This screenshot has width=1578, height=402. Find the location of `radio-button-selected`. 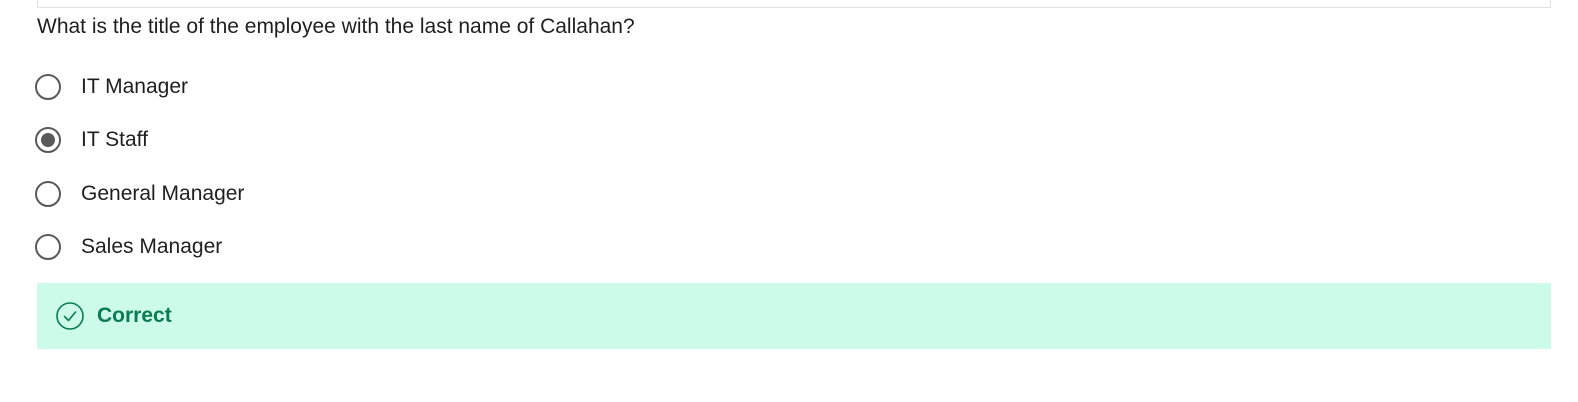

radio-button-selected is located at coordinates (48, 140).